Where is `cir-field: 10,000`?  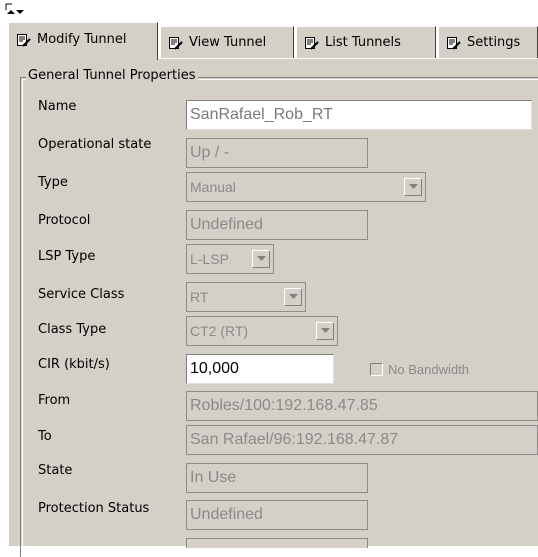 cir-field: 10,000 is located at coordinates (260, 369).